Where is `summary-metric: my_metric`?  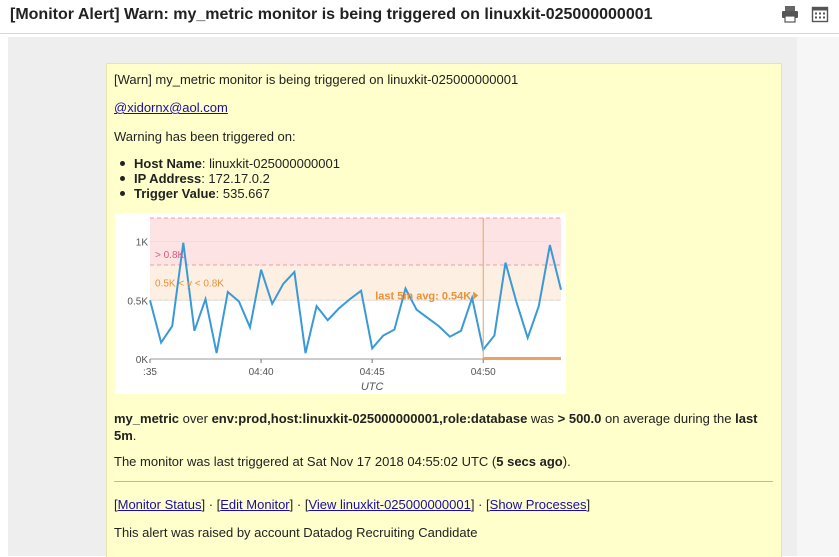
summary-metric: my_metric is located at coordinates (147, 418).